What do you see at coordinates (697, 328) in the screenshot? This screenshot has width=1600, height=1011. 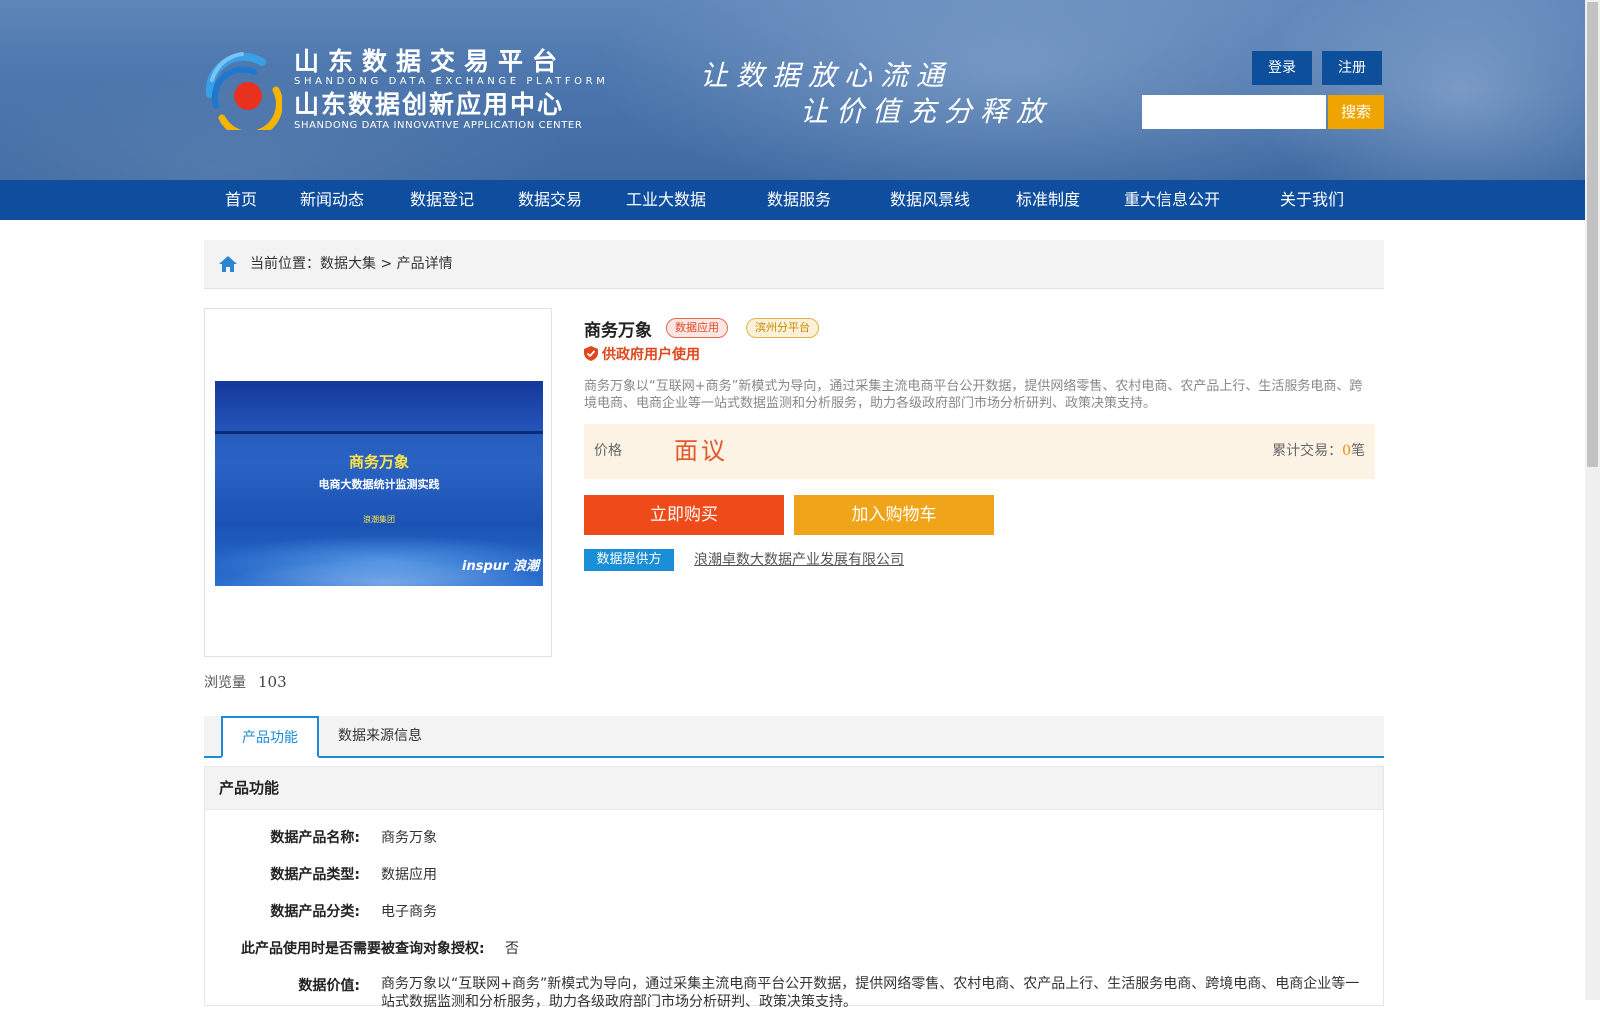 I see `tag-data-application: 数据应用` at bounding box center [697, 328].